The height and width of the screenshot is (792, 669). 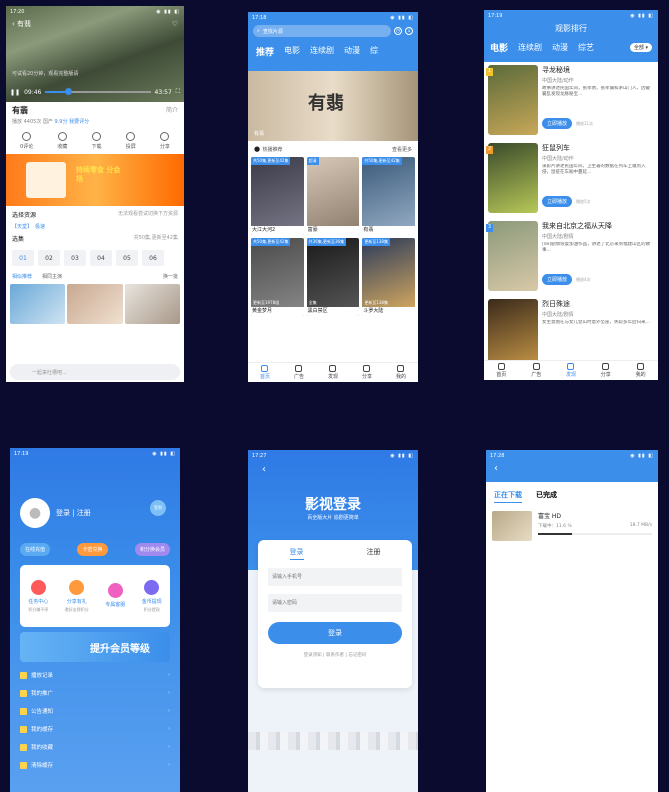 I want to click on history-icon: ◷, so click(x=398, y=31).